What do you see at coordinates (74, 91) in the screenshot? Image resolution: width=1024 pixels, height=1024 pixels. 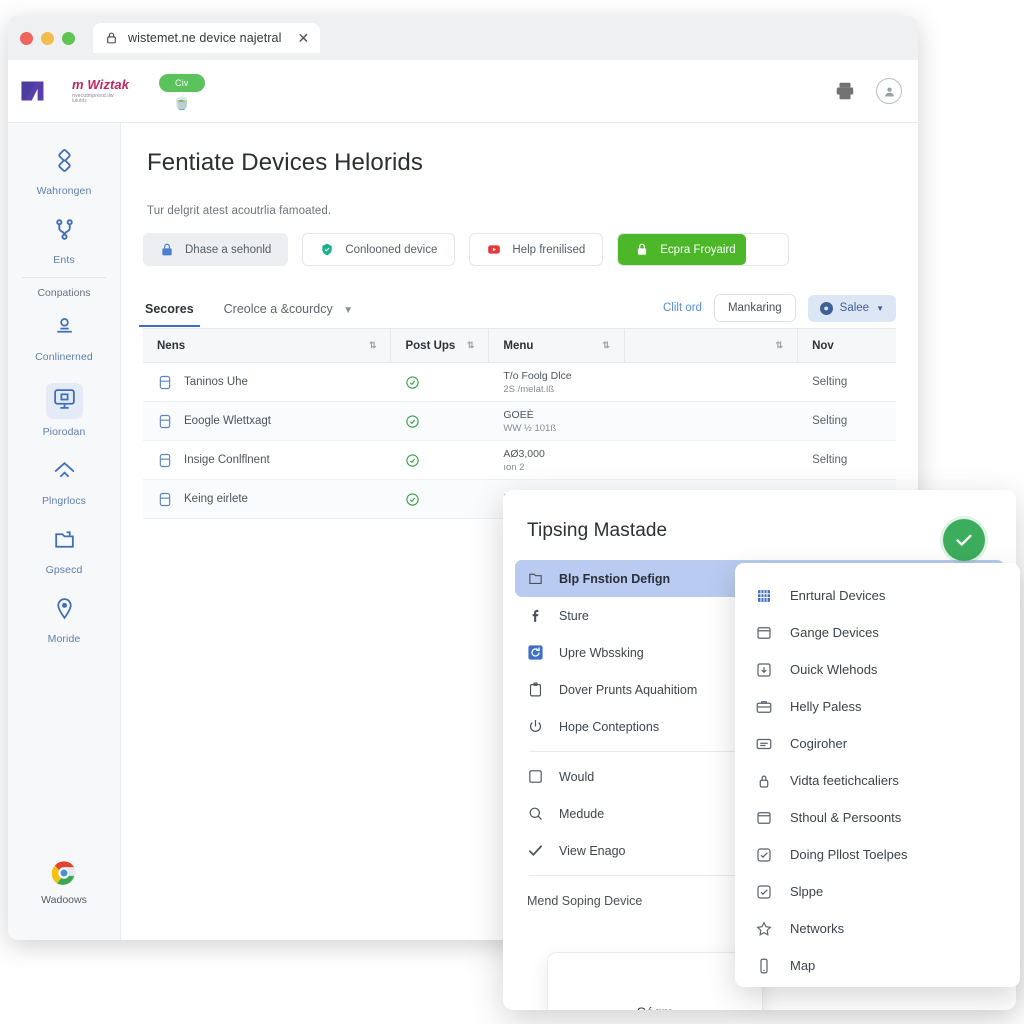 I see `brand-logo: m Wiztak nvecutmpresd.ilw lututds` at bounding box center [74, 91].